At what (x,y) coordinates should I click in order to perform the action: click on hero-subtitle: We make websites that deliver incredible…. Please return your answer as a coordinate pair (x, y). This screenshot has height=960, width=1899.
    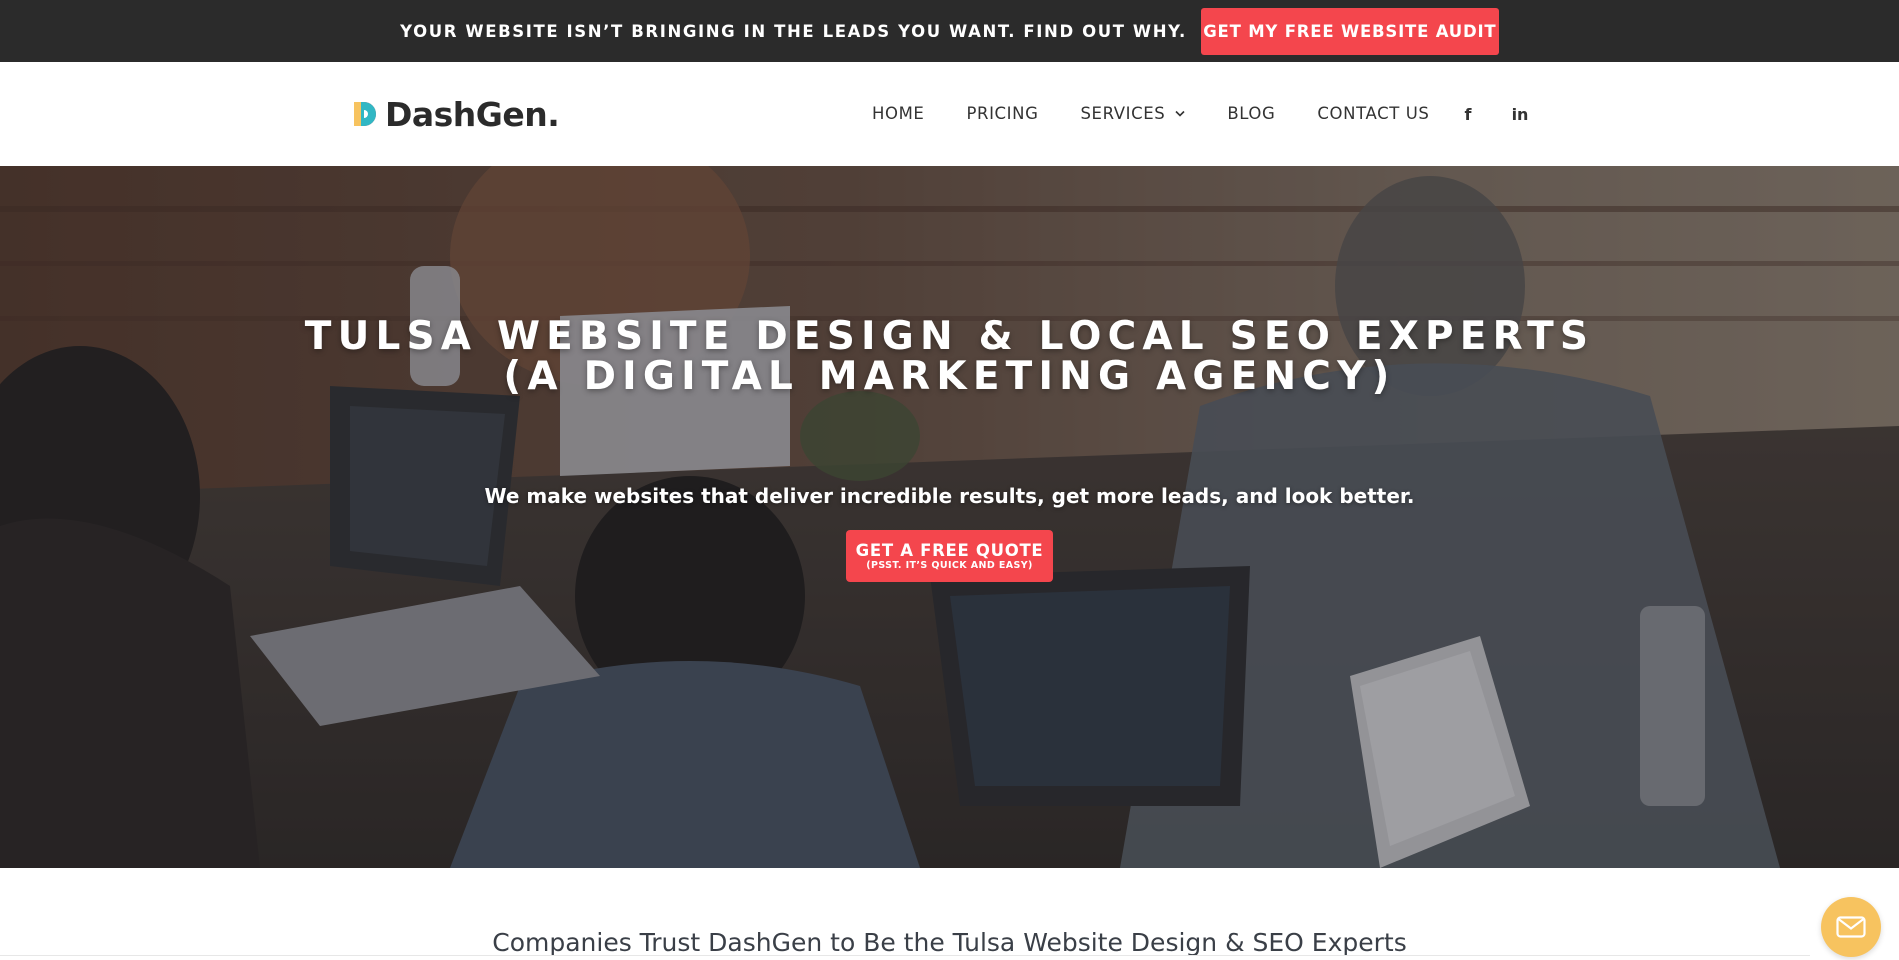
    Looking at the image, I should click on (949, 496).